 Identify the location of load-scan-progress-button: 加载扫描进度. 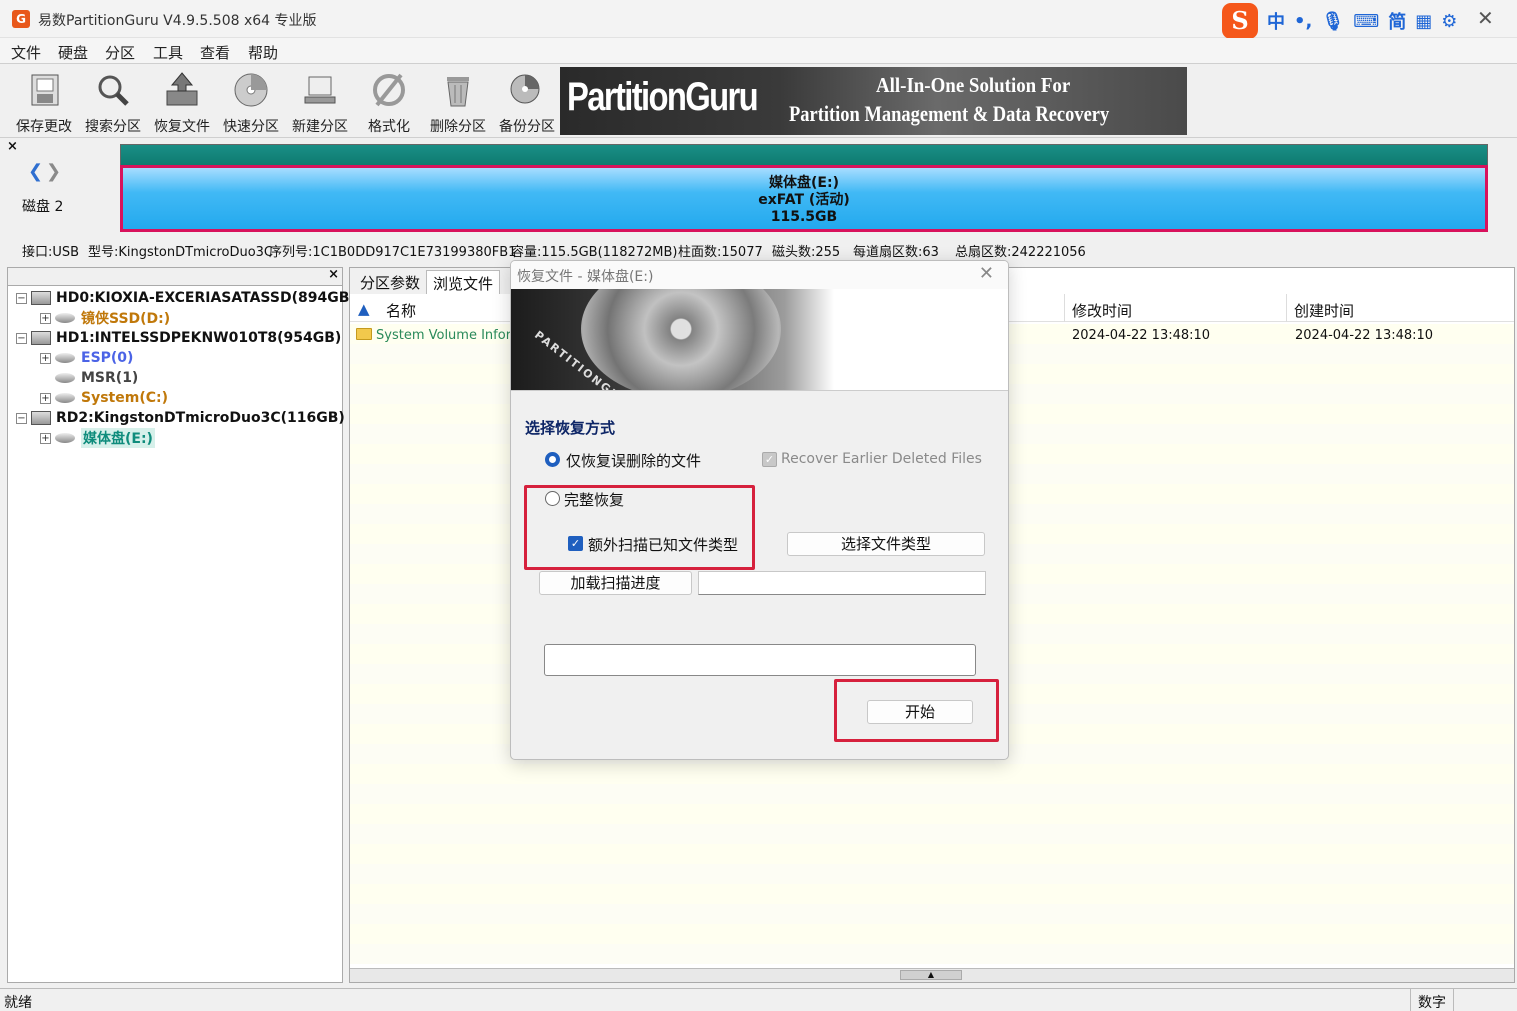
(615, 583).